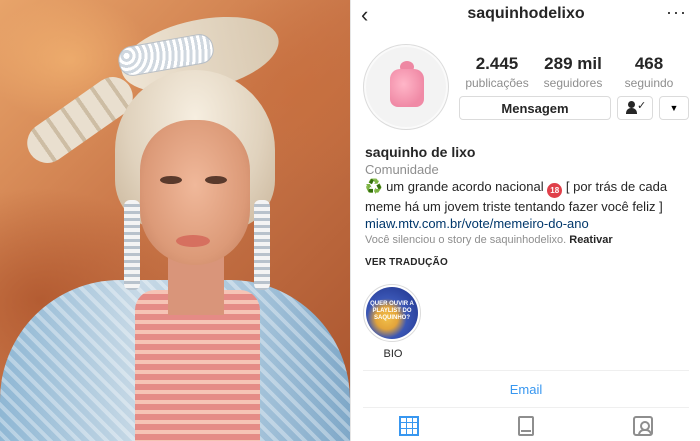 This screenshot has height=441, width=700. Describe the element at coordinates (374, 186) in the screenshot. I see `recycle-icon: ♻️` at that location.